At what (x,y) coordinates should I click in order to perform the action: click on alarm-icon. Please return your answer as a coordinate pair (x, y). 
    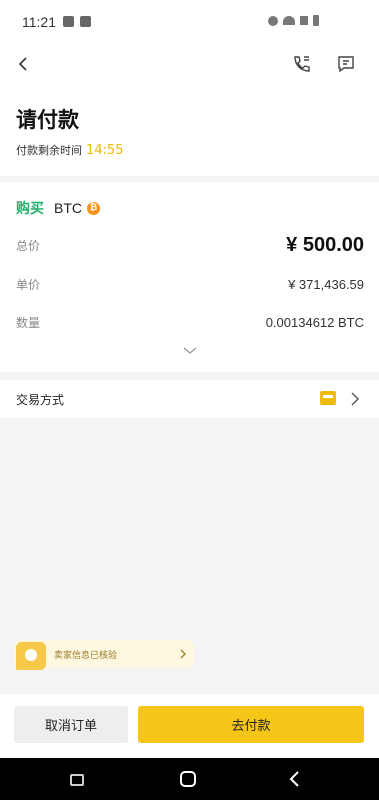
    Looking at the image, I should click on (273, 20).